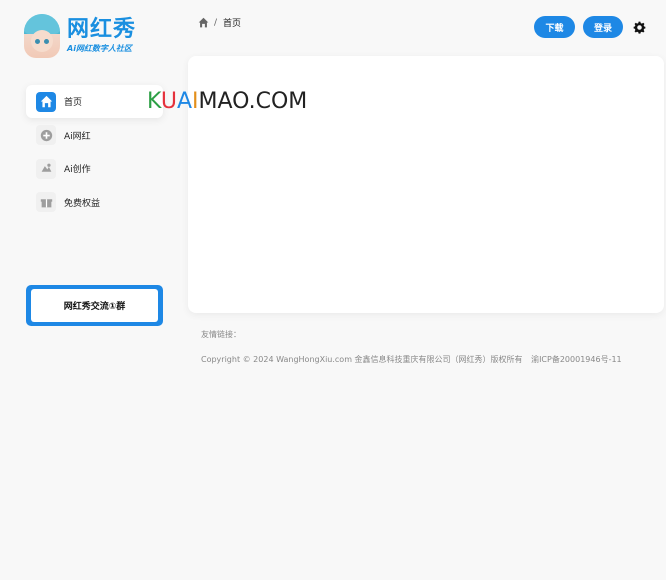 Image resolution: width=666 pixels, height=580 pixels. Describe the element at coordinates (639, 27) in the screenshot. I see `gear-icon` at that location.